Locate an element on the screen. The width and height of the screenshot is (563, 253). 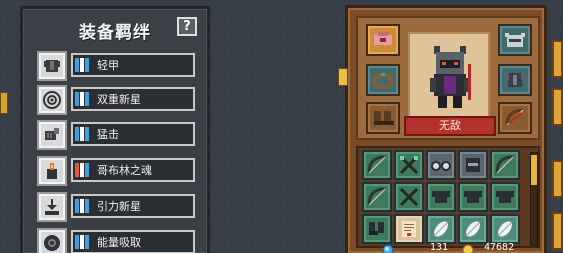
bond-name: 双重新星 is located at coordinates (119, 99).